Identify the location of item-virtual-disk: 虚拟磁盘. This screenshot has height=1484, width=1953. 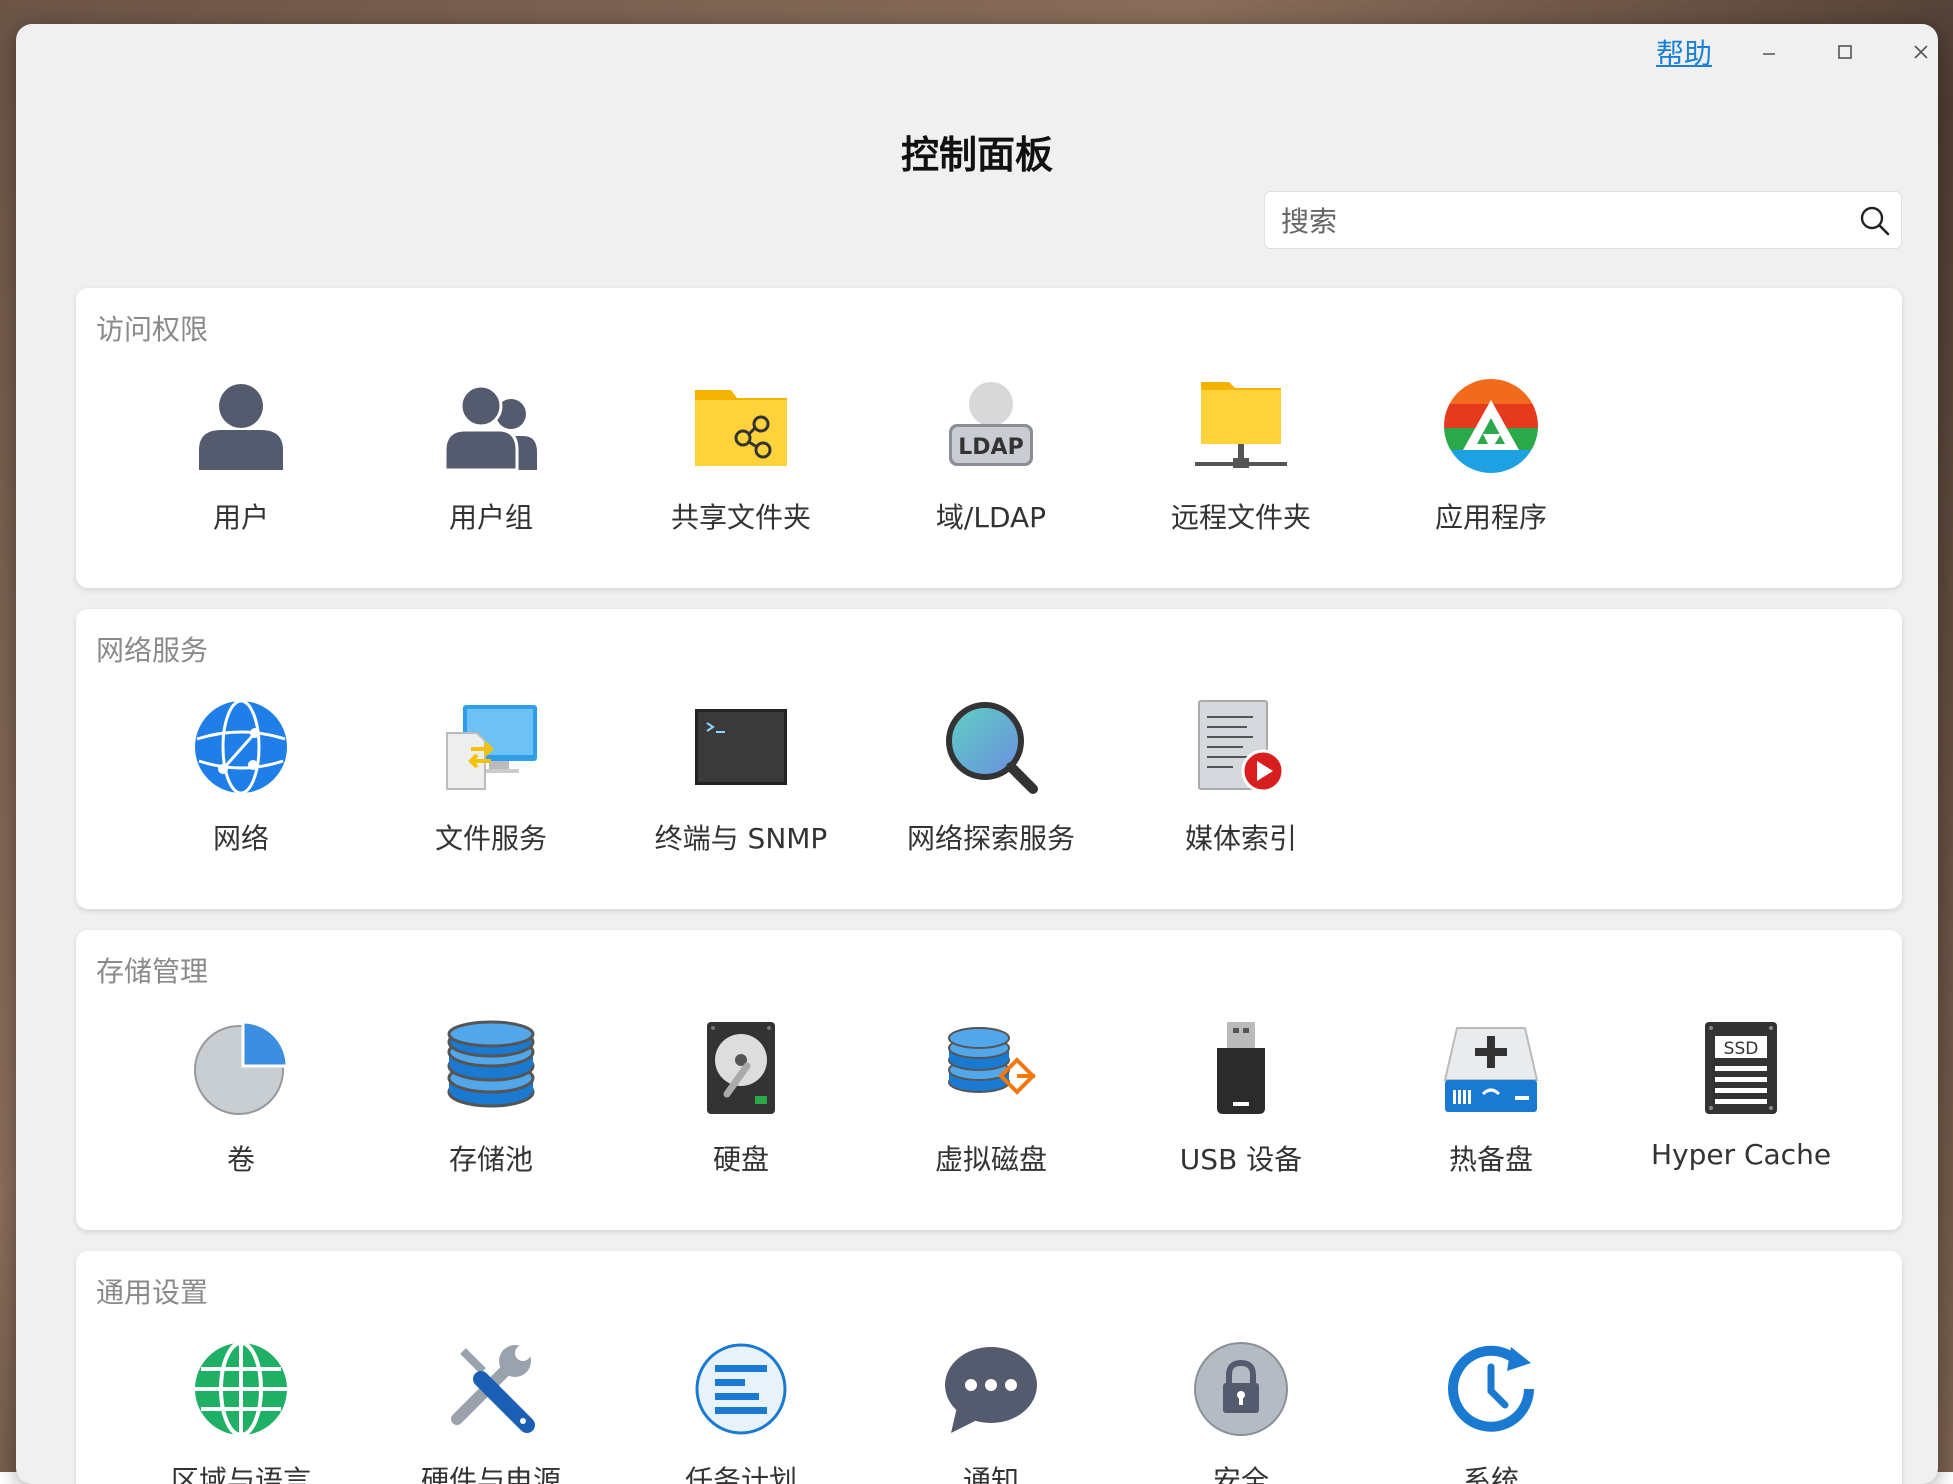
(991, 1115).